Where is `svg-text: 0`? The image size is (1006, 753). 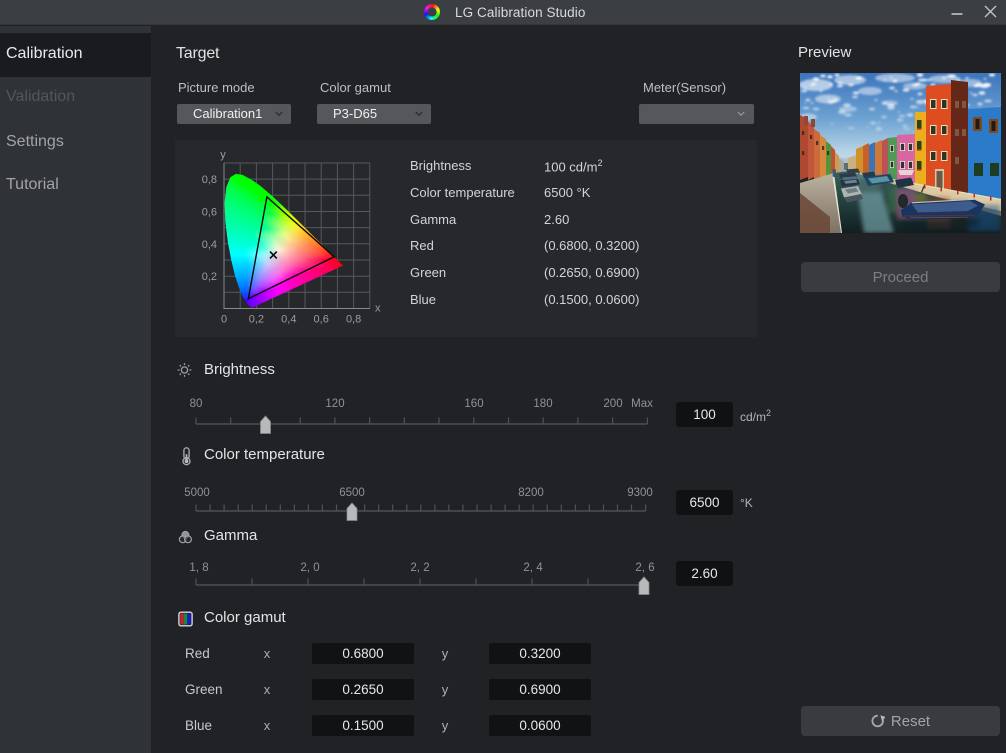 svg-text: 0 is located at coordinates (224, 320).